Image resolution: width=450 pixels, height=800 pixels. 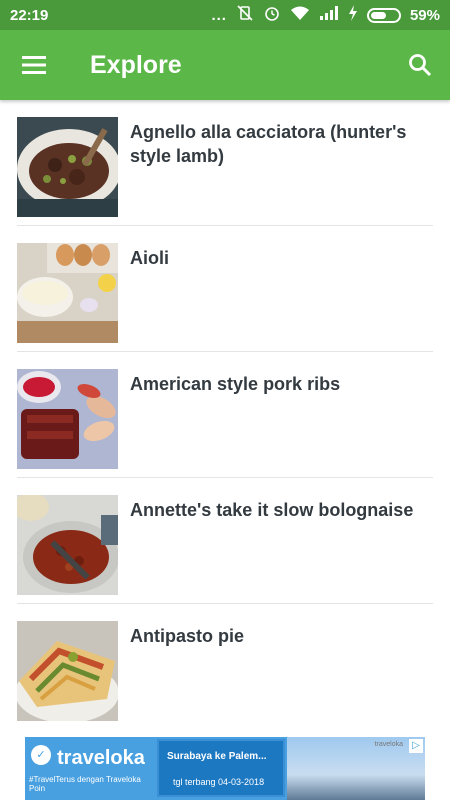 I want to click on app-bar: Explore, so click(x=225, y=65).